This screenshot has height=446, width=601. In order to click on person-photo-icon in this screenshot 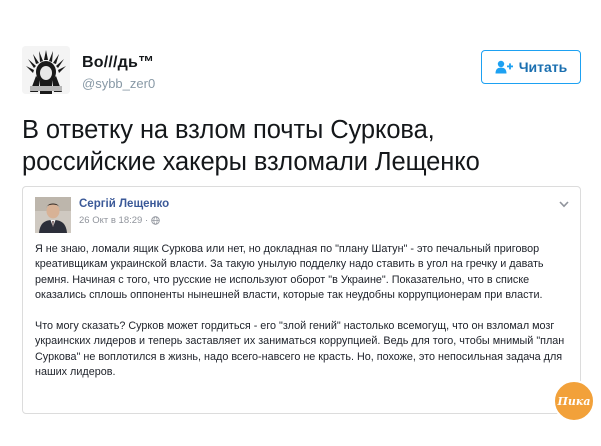, I will do `click(53, 215)`.